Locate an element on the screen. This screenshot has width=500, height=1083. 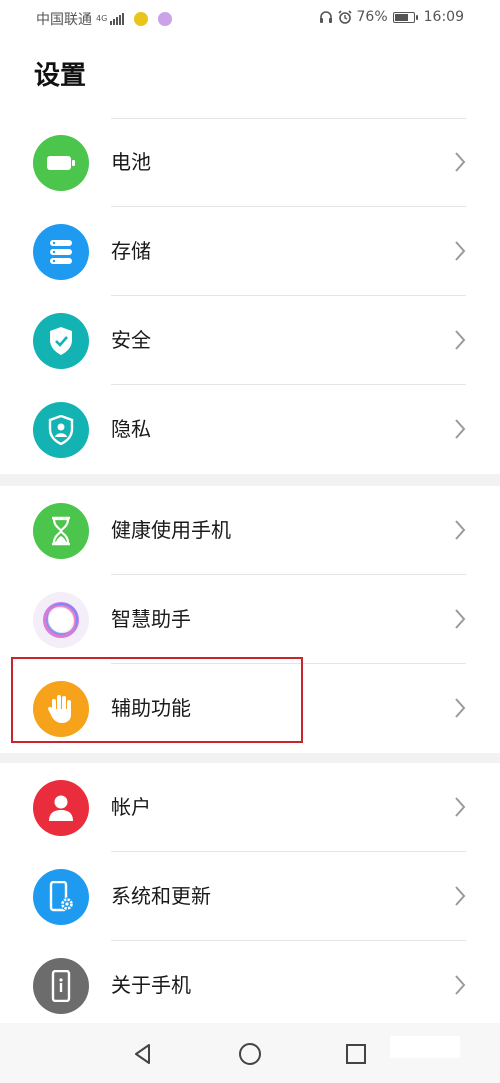
settings-item-digital-balance: 健康使用手机 is located at coordinates (250, 530).